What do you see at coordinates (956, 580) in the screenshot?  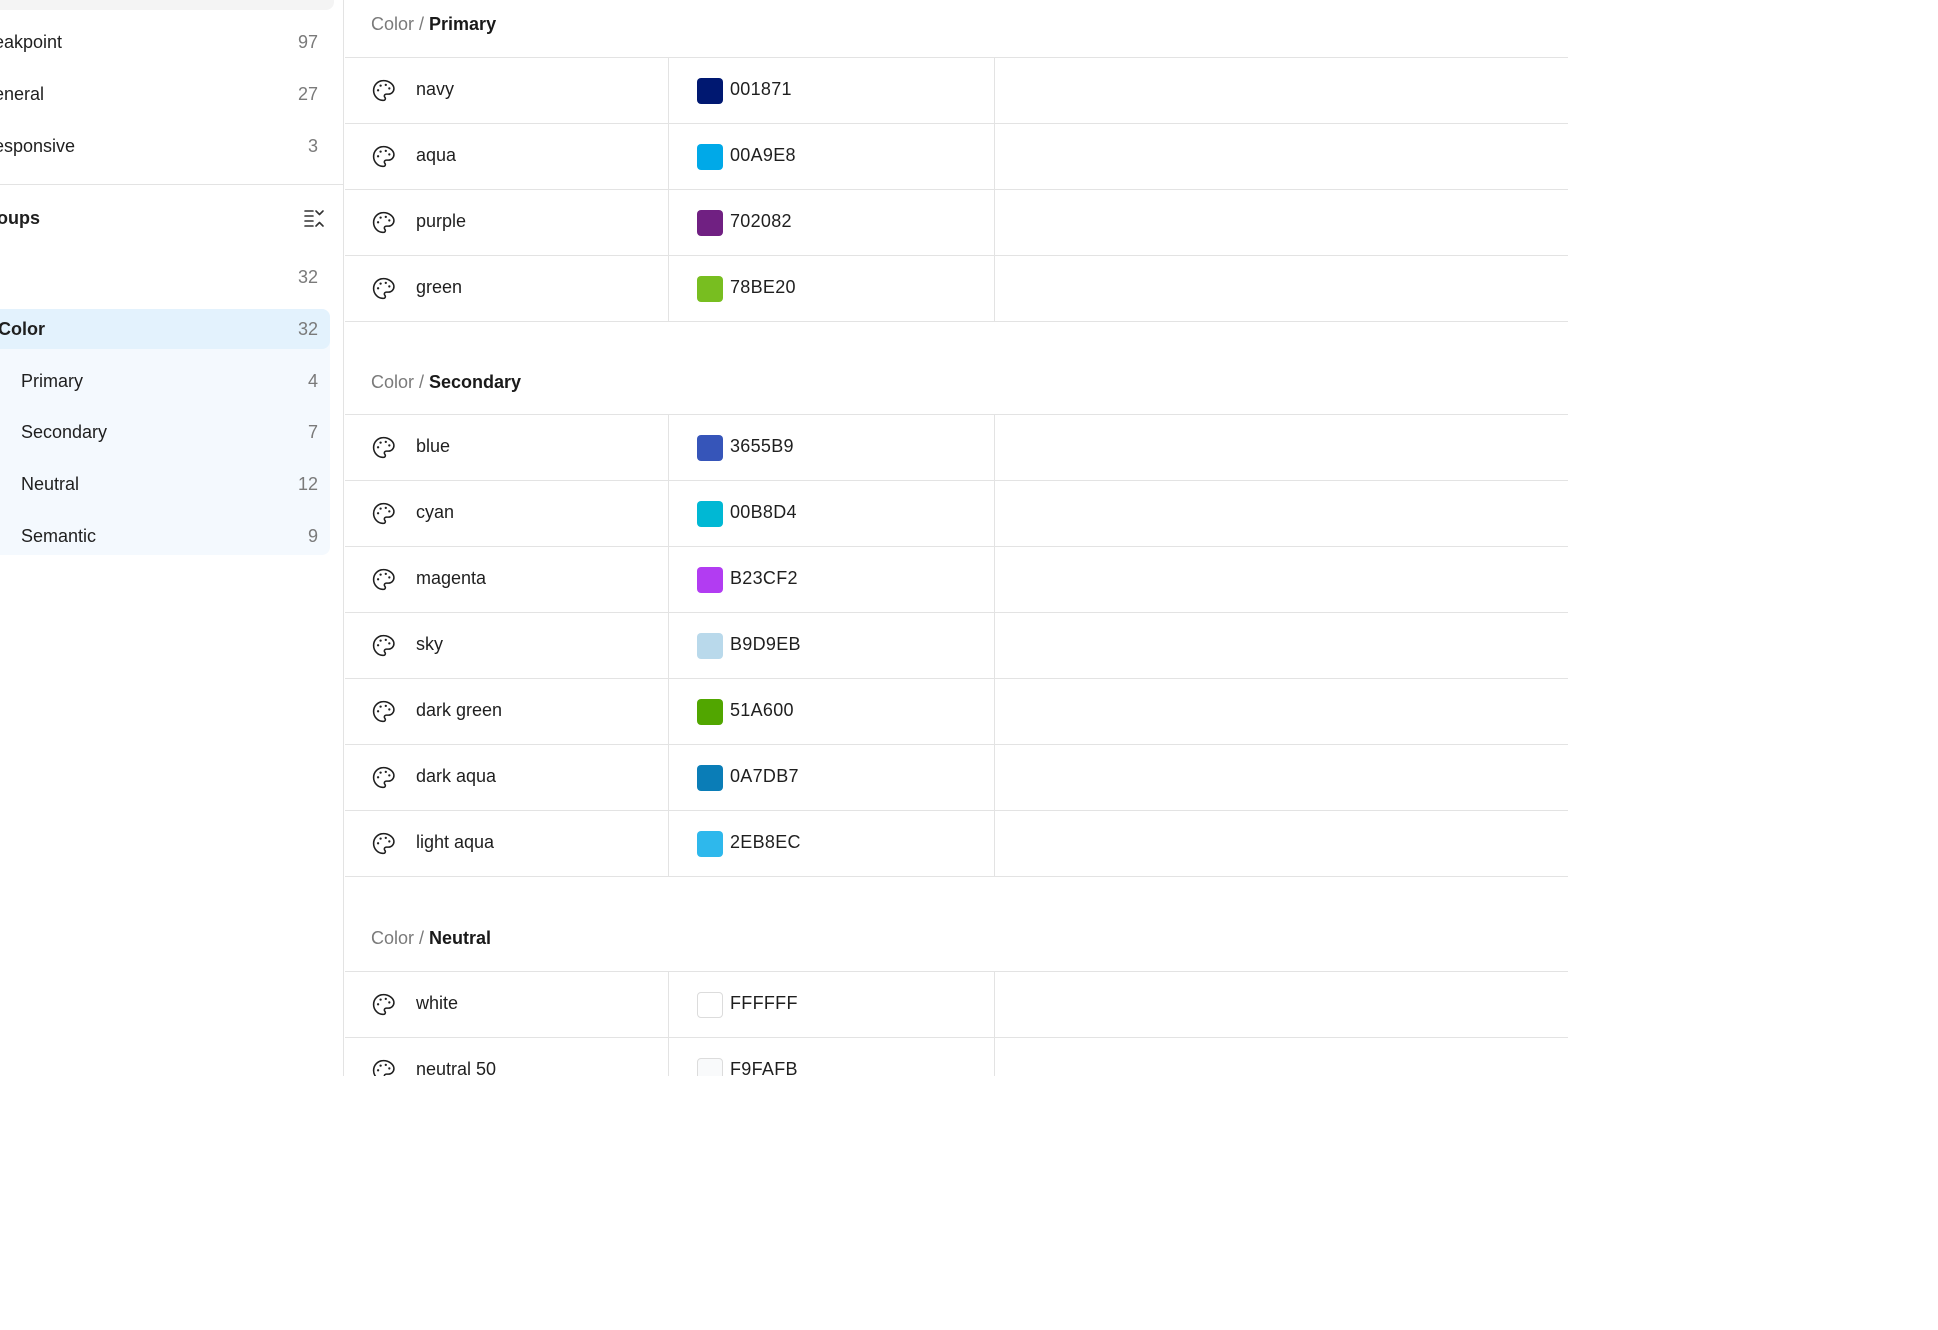 I see `token-row-magenta: magenta B23CF2` at bounding box center [956, 580].